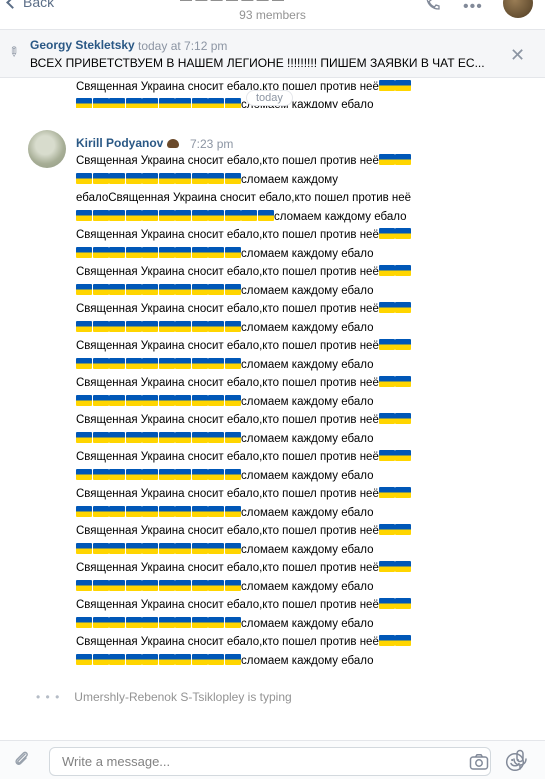 The width and height of the screenshot is (545, 779). Describe the element at coordinates (517, 55) in the screenshot. I see `close-icon: ✕` at that location.